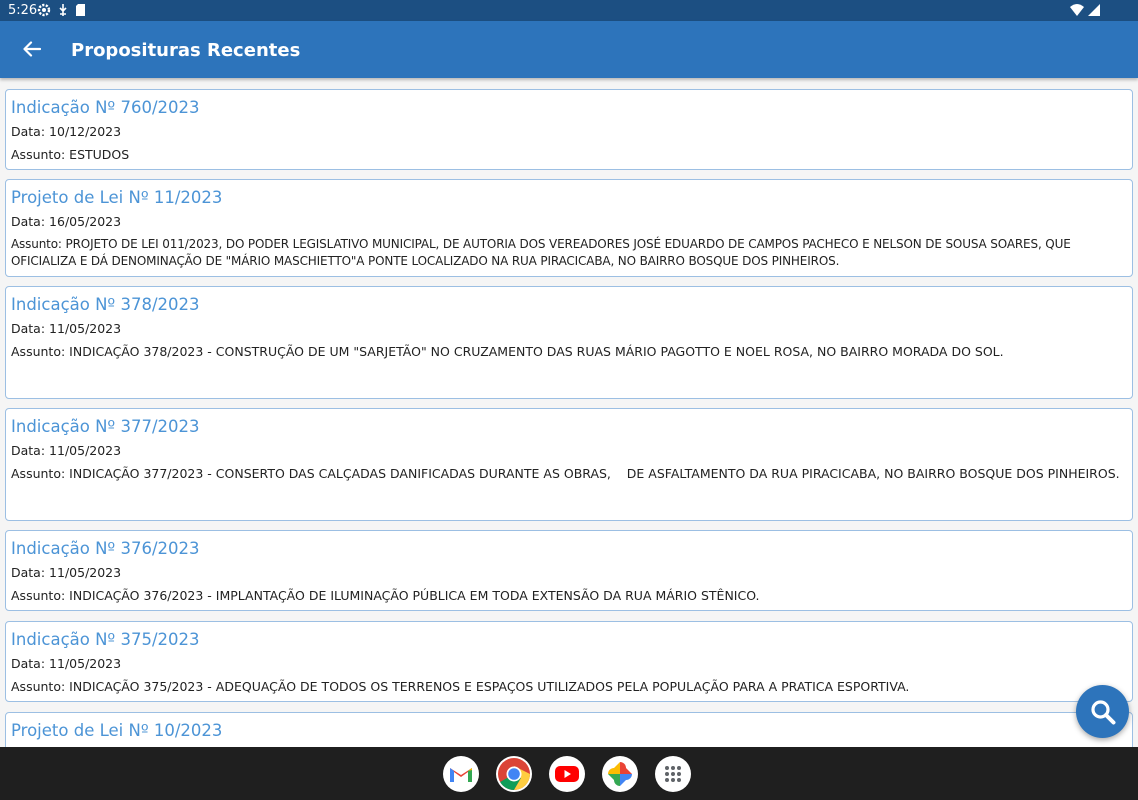 The width and height of the screenshot is (1138, 800). Describe the element at coordinates (105, 107) in the screenshot. I see `proposition-title: Indicação Nº 760/2023` at that location.